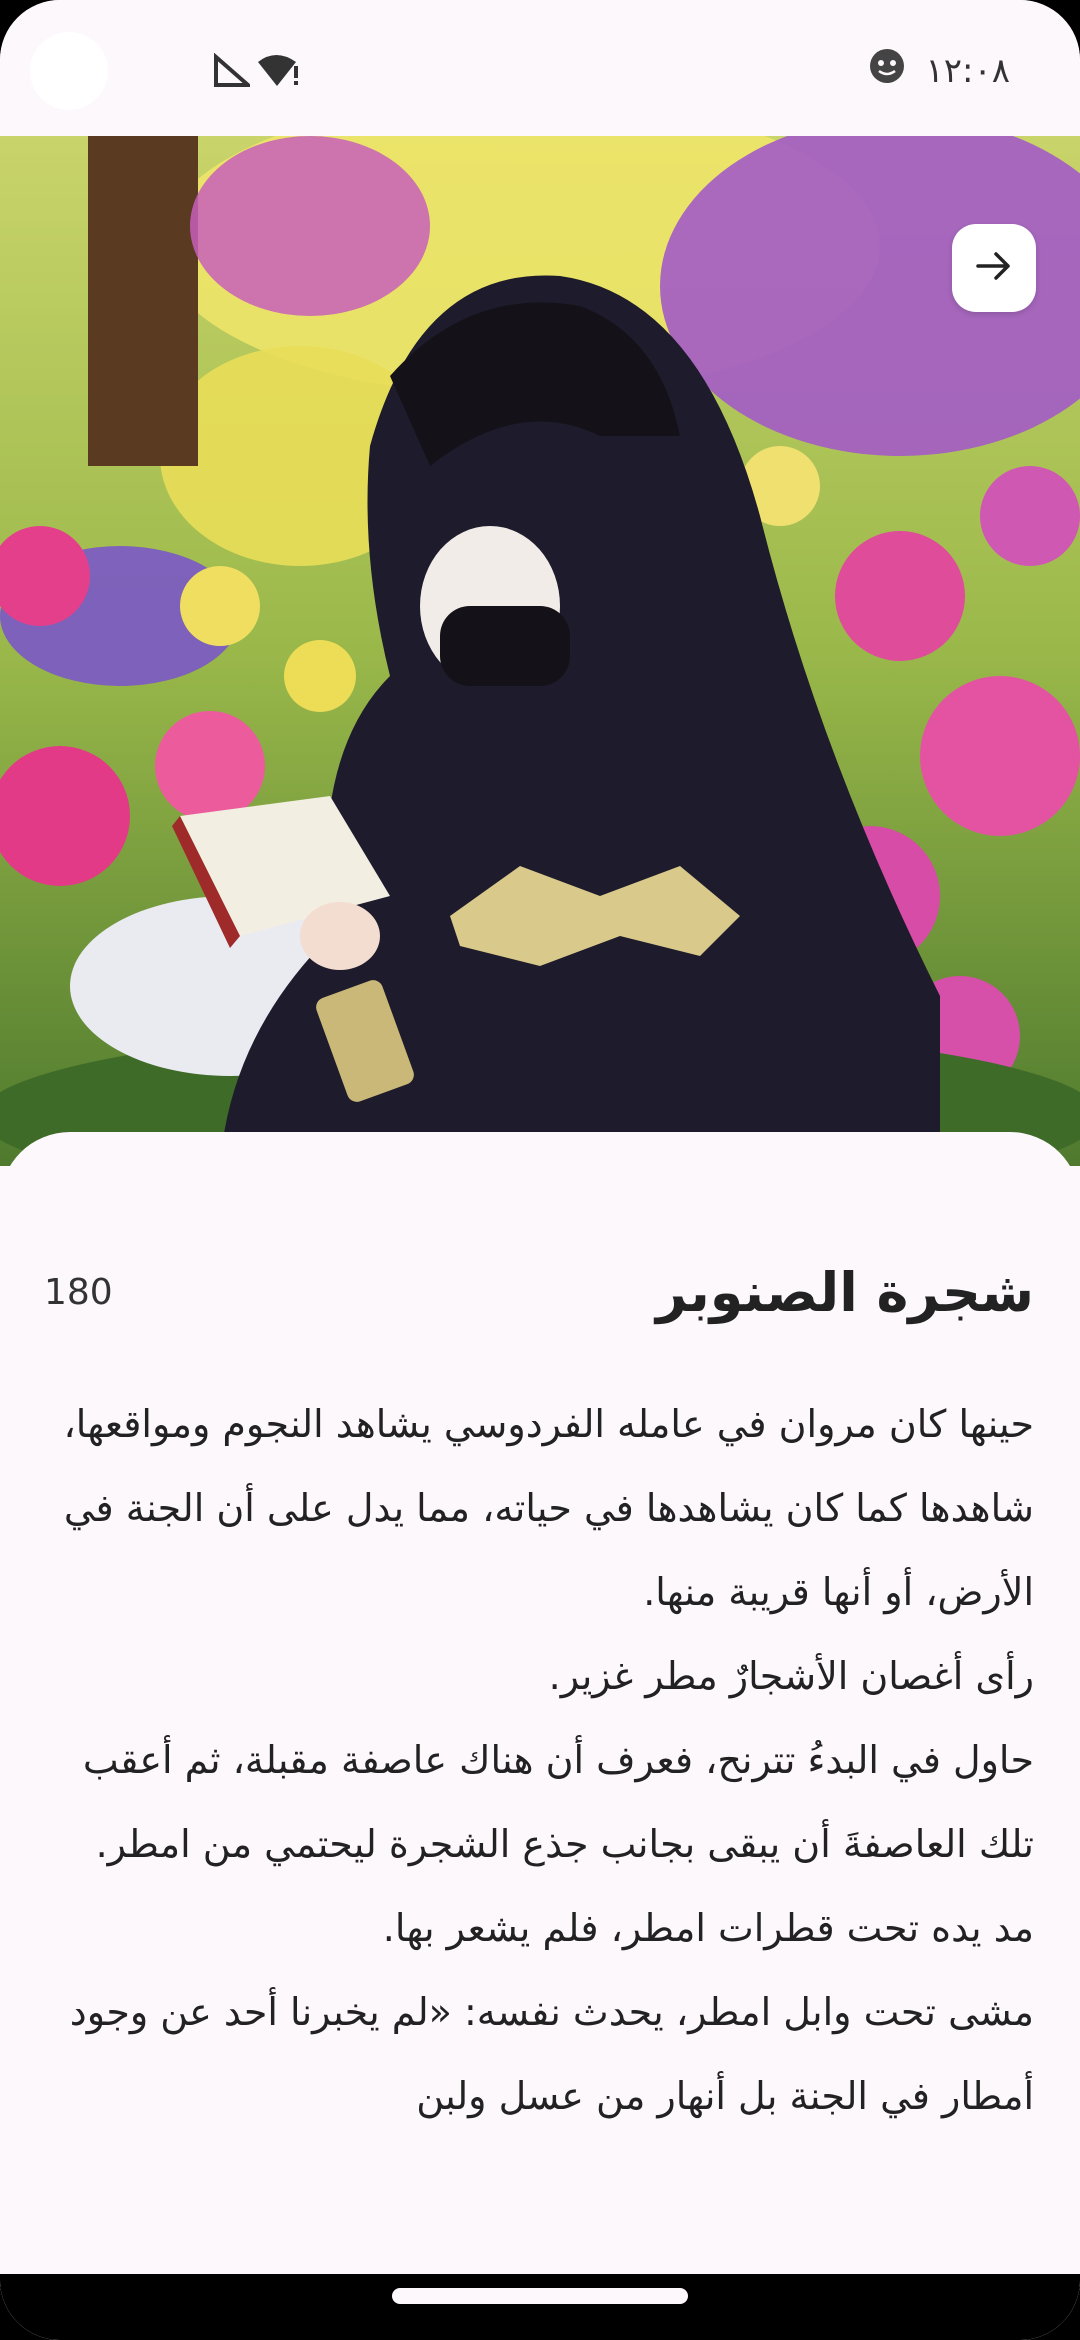 Image resolution: width=1080 pixels, height=2340 pixels. I want to click on home-indicator, so click(540, 2296).